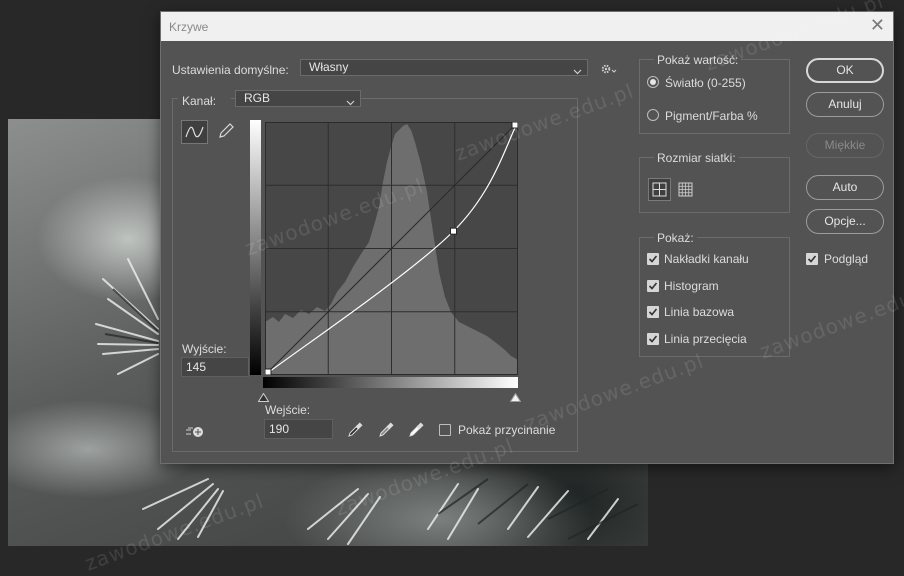  Describe the element at coordinates (705, 83) in the screenshot. I see `radio-light-label: Światło (0-255)` at that location.